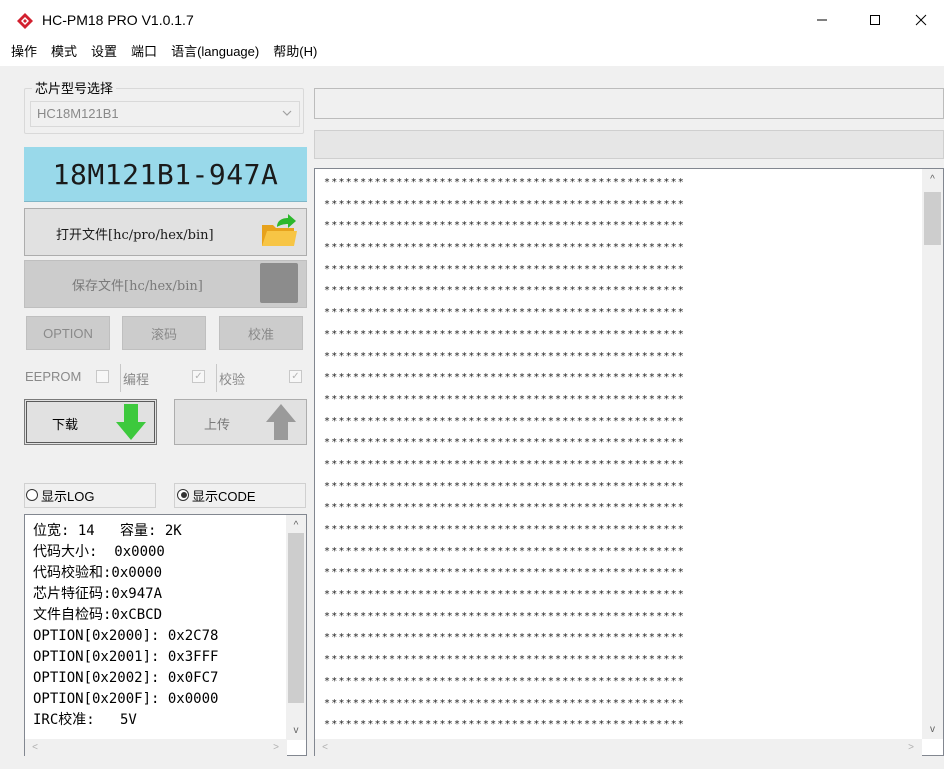  Describe the element at coordinates (107, 531) in the screenshot. I see `info-line: 位宽: 14 容量: 2K` at that location.